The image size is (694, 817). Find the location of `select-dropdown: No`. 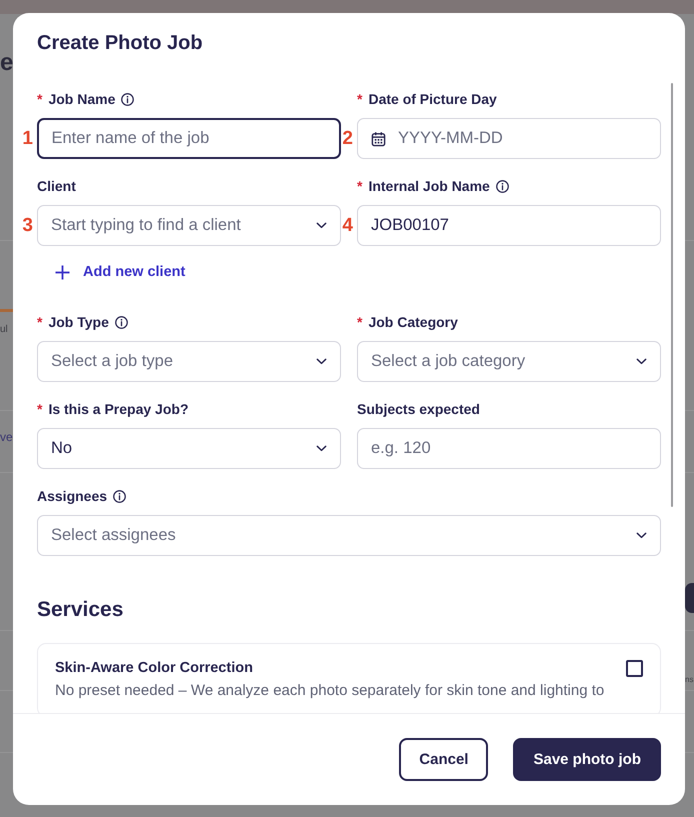

select-dropdown: No is located at coordinates (189, 448).